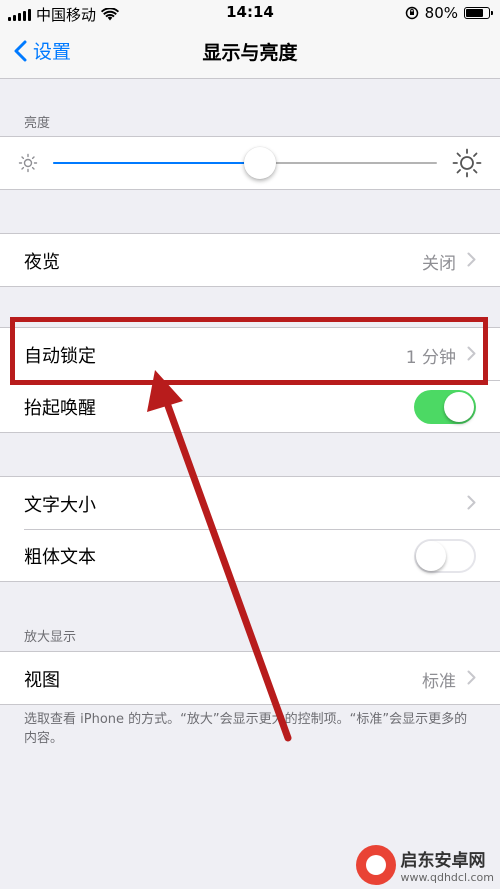 The image size is (500, 889). Describe the element at coordinates (42, 680) in the screenshot. I see `zoom-view-label: 视图` at that location.